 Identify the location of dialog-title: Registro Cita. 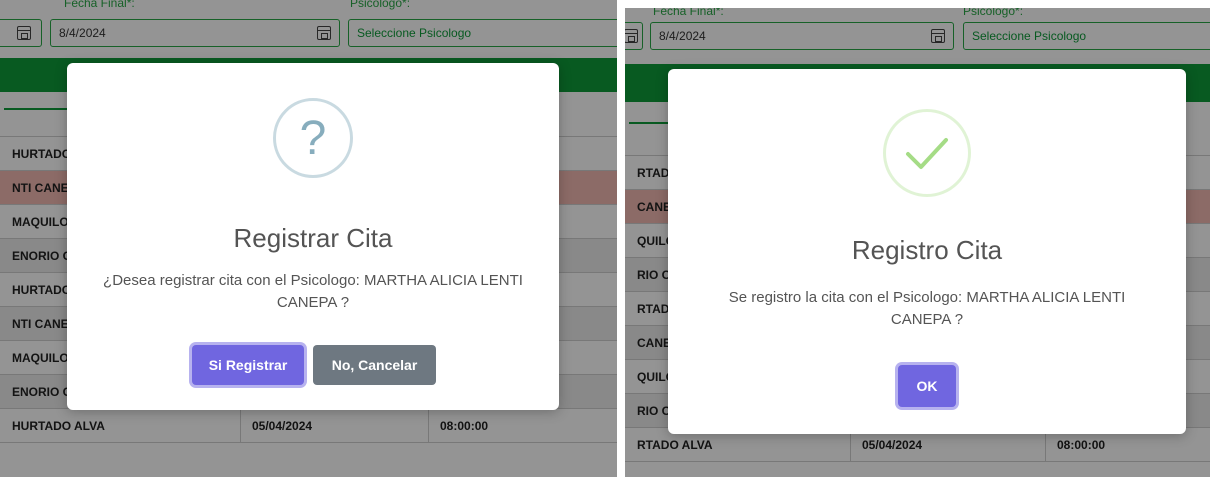
(927, 250).